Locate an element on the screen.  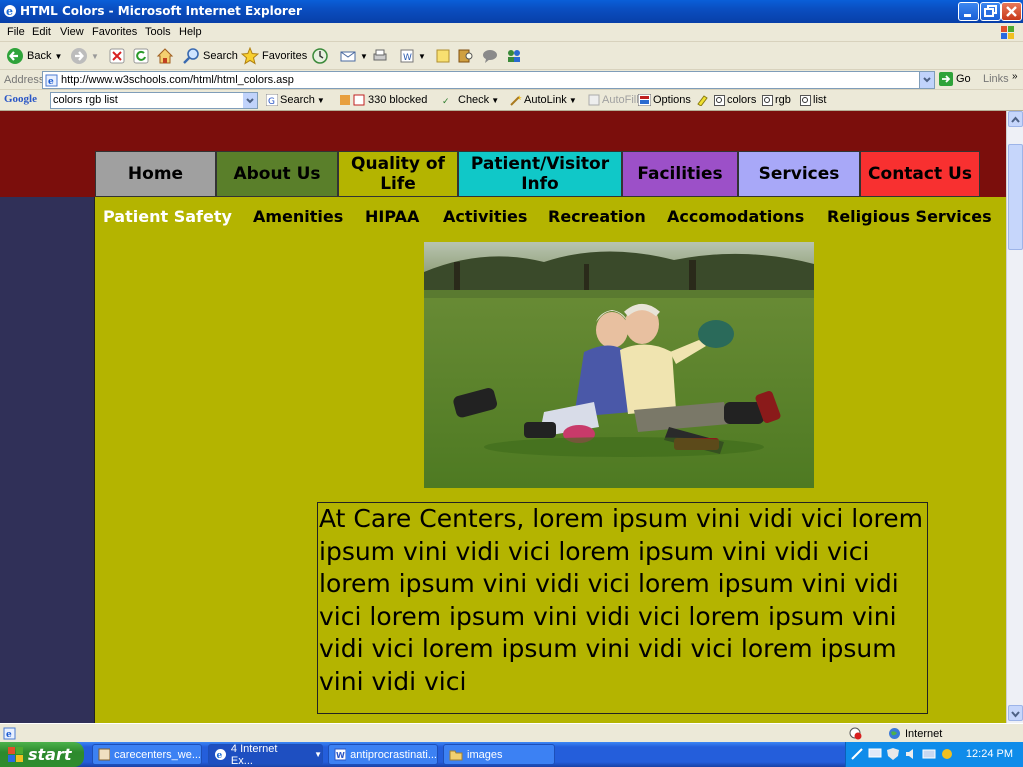
nav-patient-visitor-info: Patient/Visitor Info is located at coordinates (540, 174).